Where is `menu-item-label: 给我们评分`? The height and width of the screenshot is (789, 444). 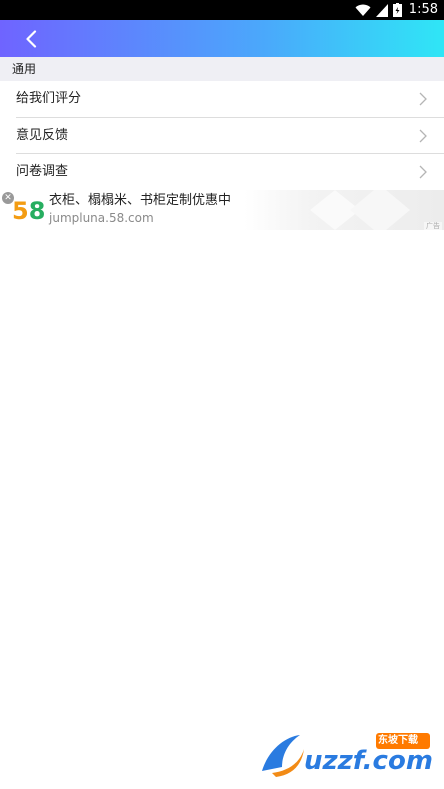
menu-item-label: 给我们评分 is located at coordinates (49, 98).